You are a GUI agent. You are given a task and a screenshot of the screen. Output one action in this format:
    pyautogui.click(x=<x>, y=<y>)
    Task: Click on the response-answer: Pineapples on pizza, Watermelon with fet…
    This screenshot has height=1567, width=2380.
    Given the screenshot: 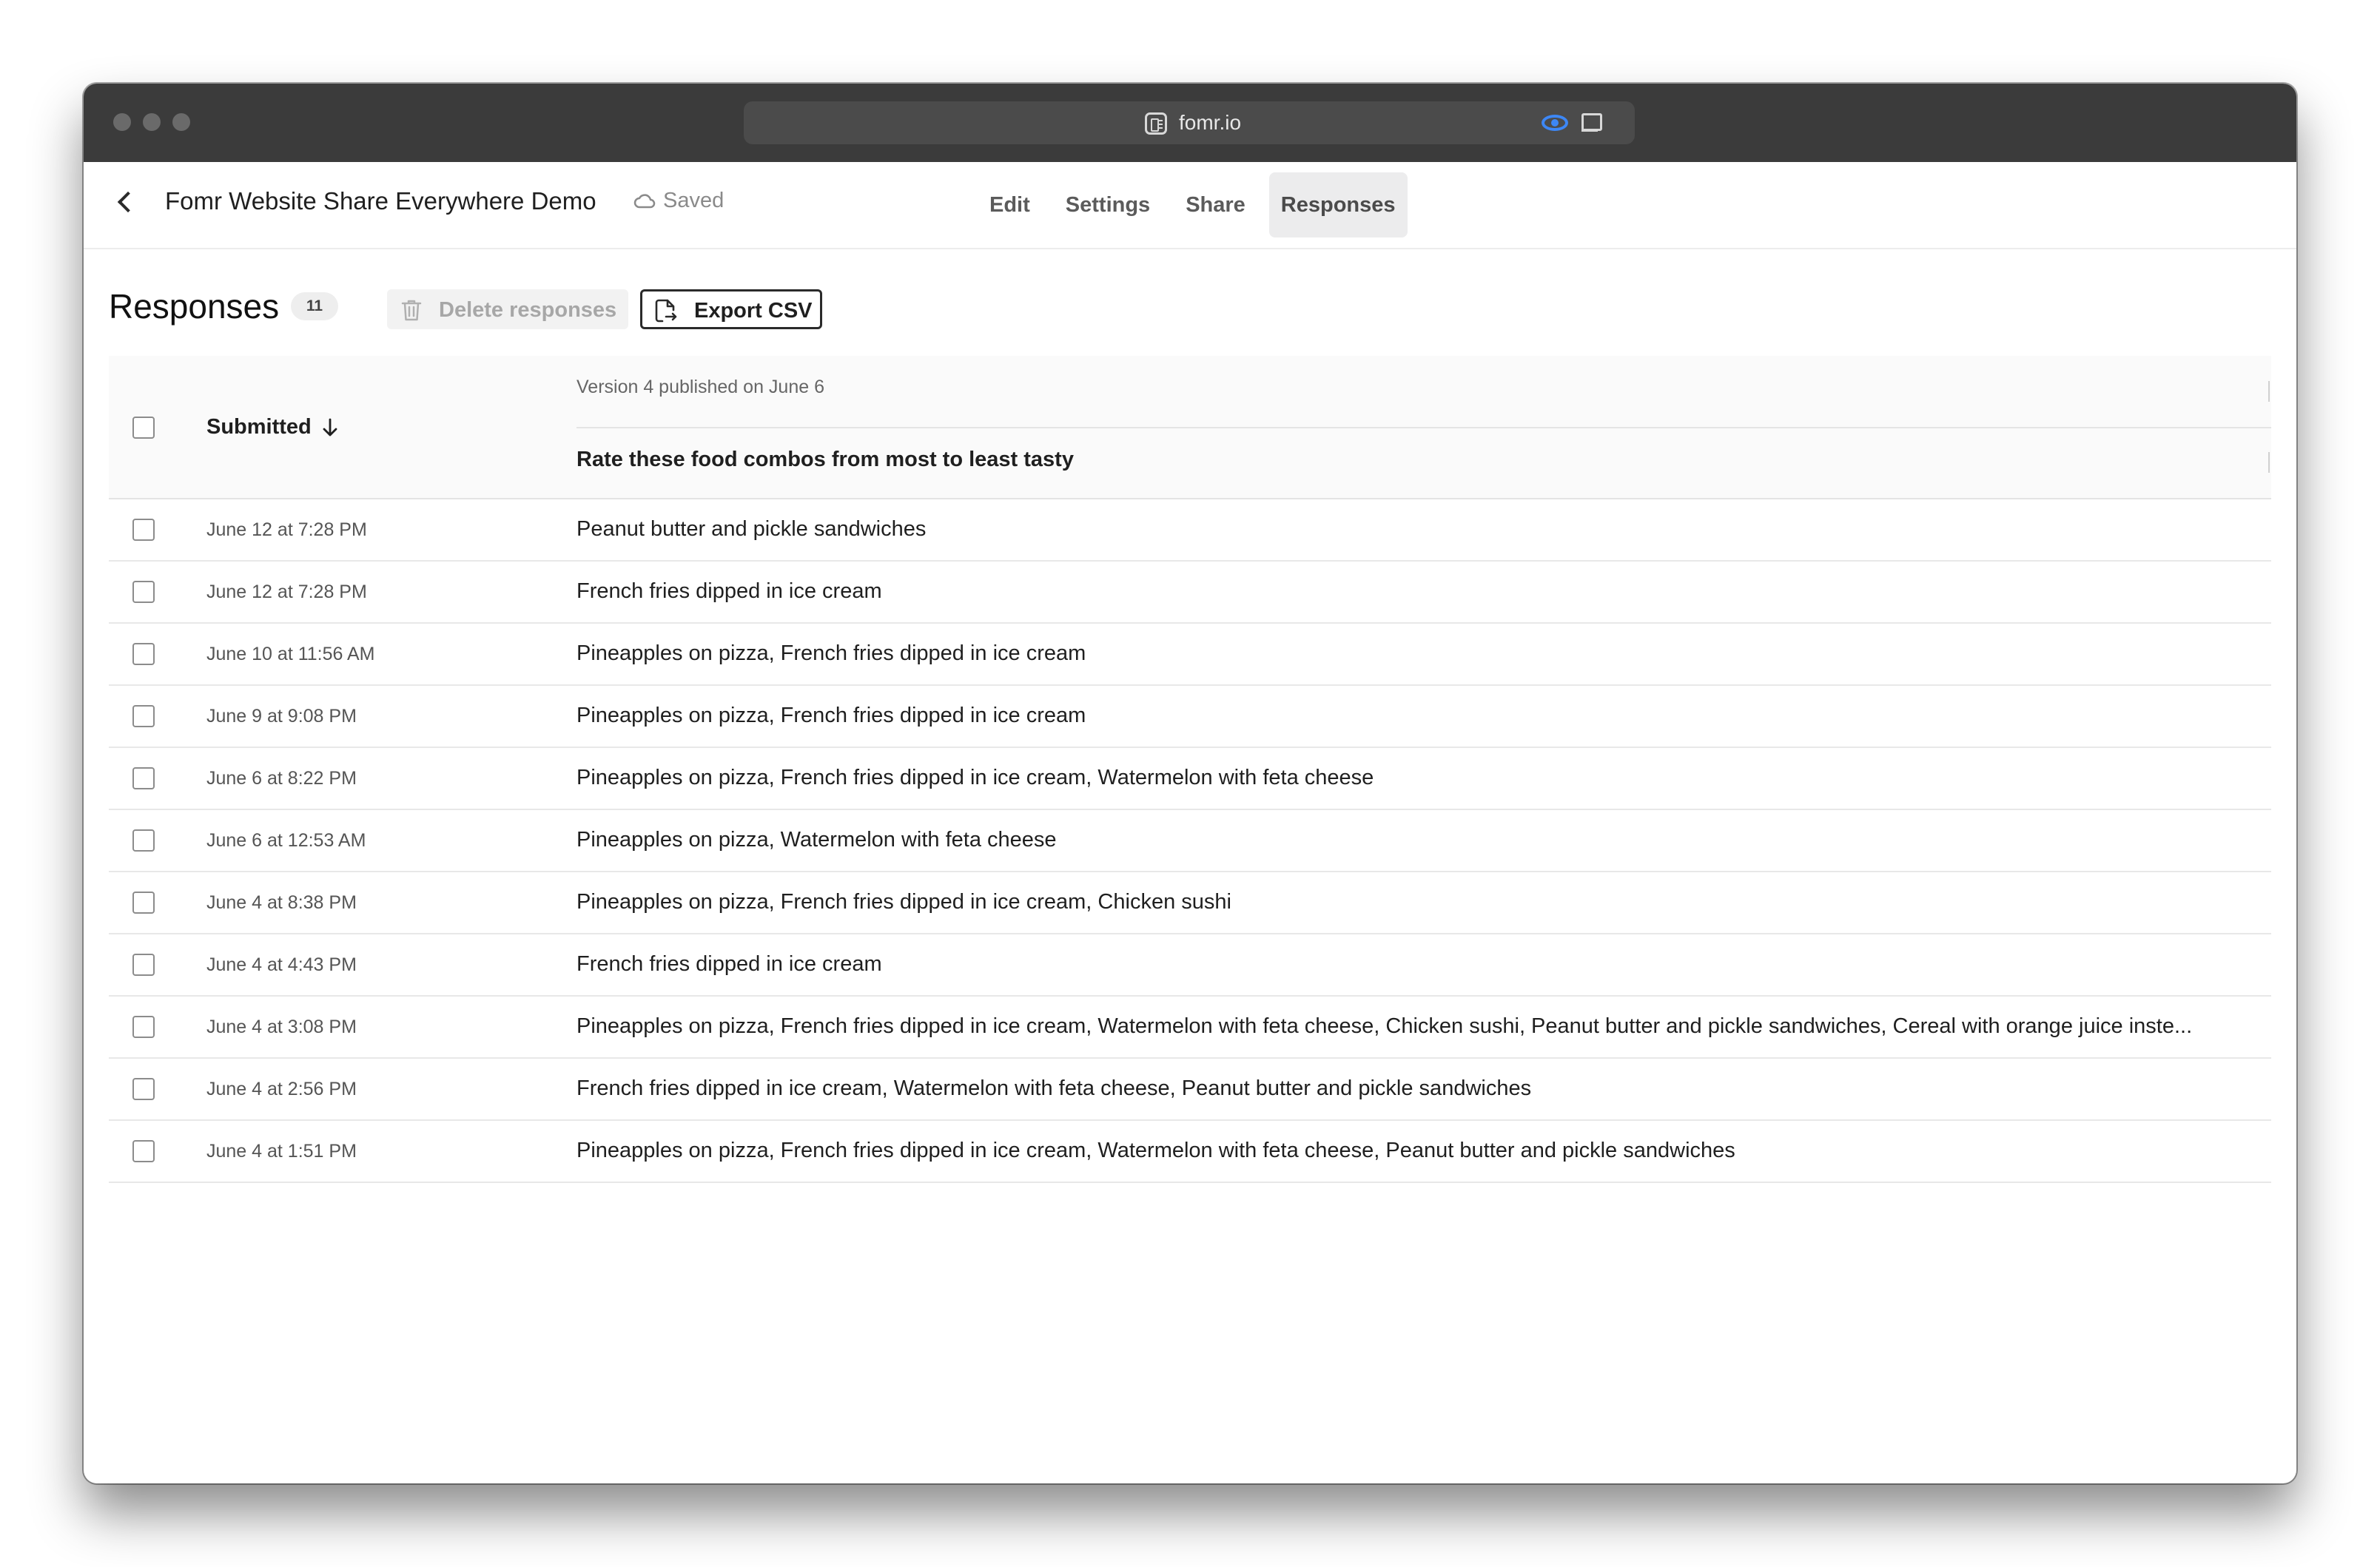 What is the action you would take?
    pyautogui.click(x=817, y=840)
    